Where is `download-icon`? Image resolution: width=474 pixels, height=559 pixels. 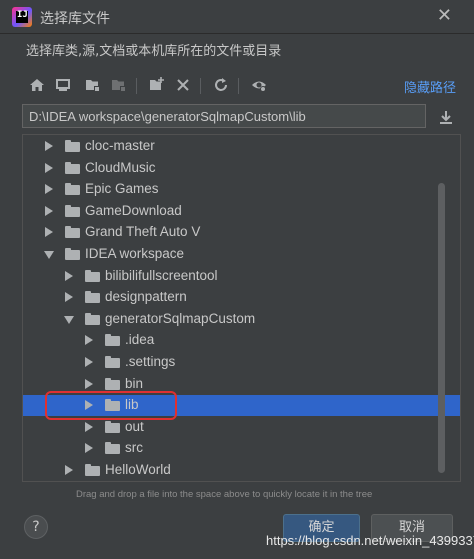
download-icon is located at coordinates (446, 117).